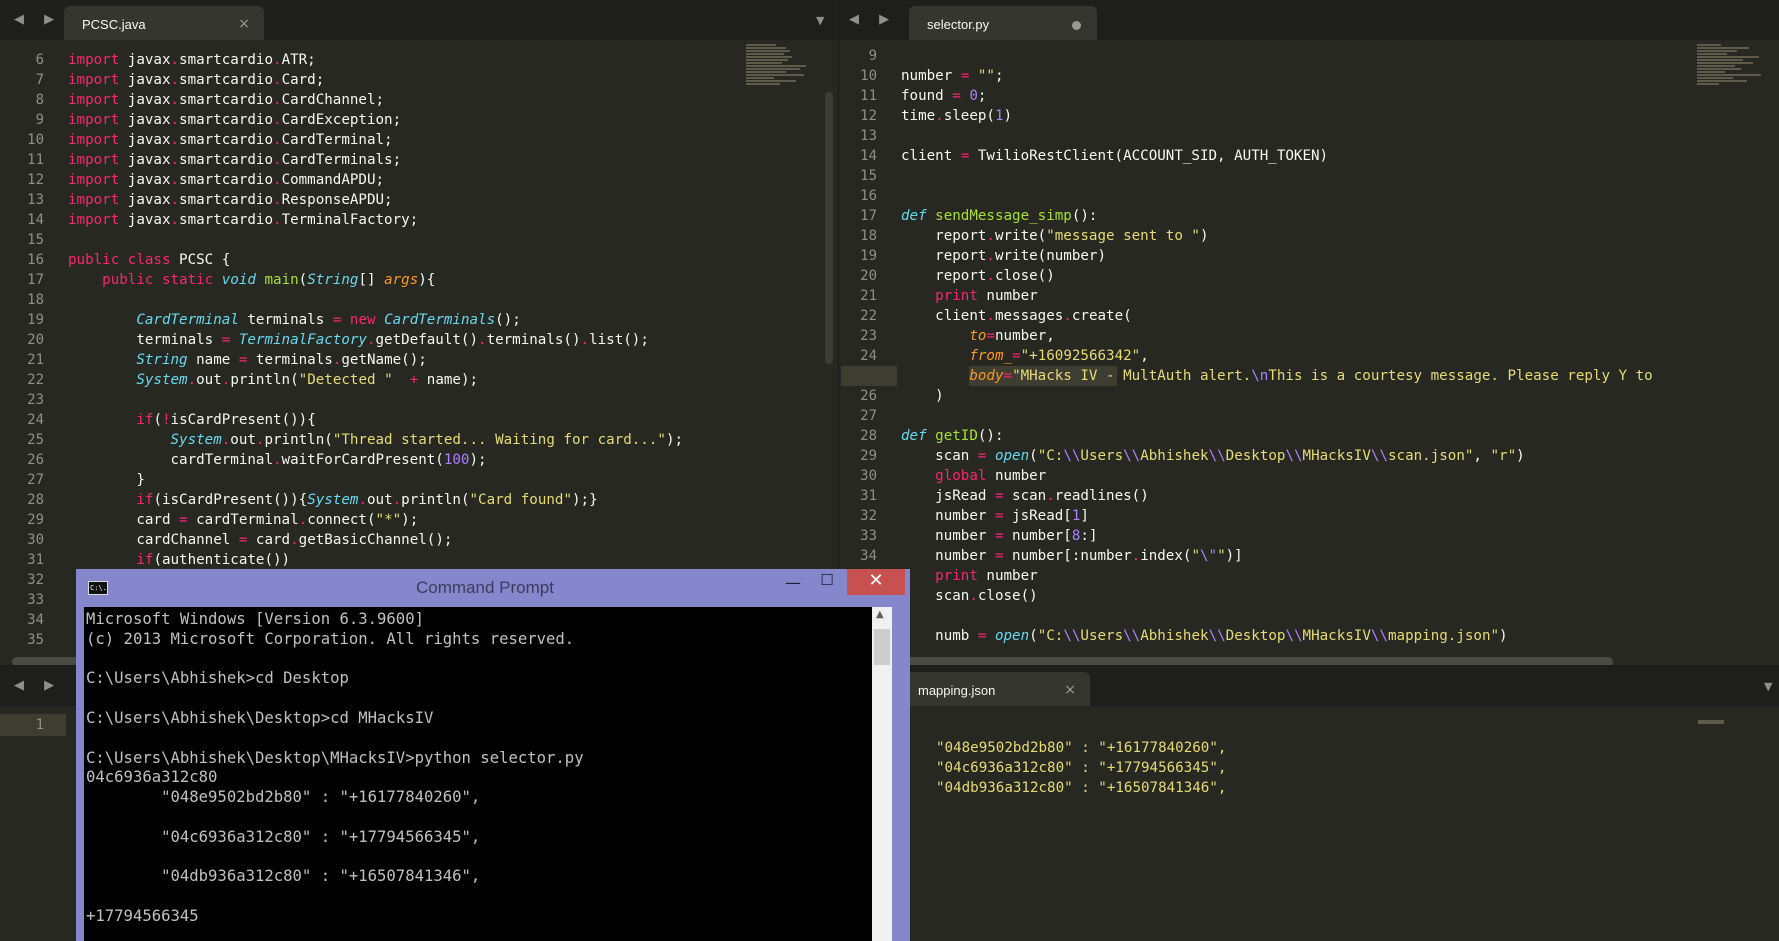 The height and width of the screenshot is (941, 1779). I want to click on code-line: public class PCSC {, so click(149, 260).